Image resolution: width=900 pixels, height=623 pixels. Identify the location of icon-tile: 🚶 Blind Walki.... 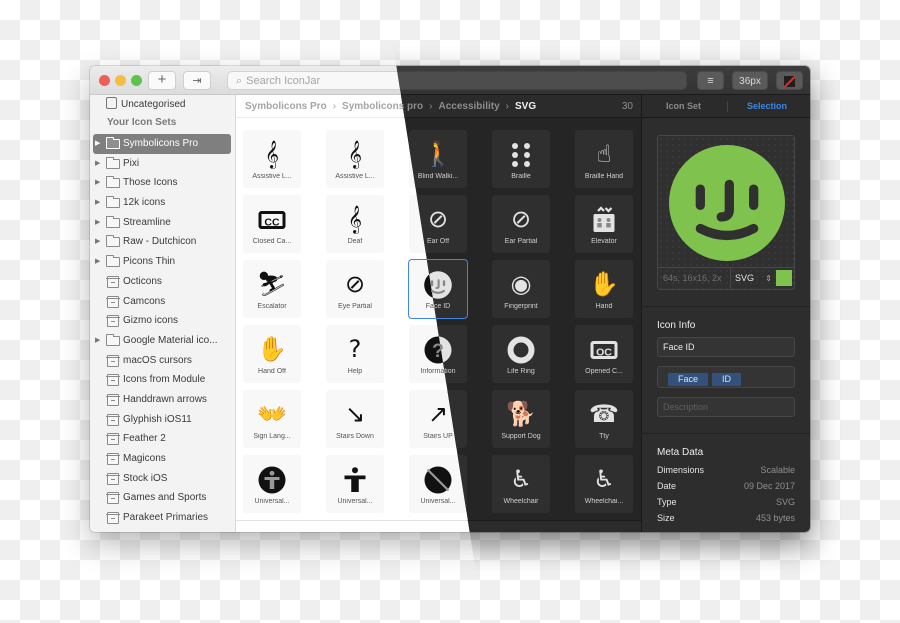
(438, 159).